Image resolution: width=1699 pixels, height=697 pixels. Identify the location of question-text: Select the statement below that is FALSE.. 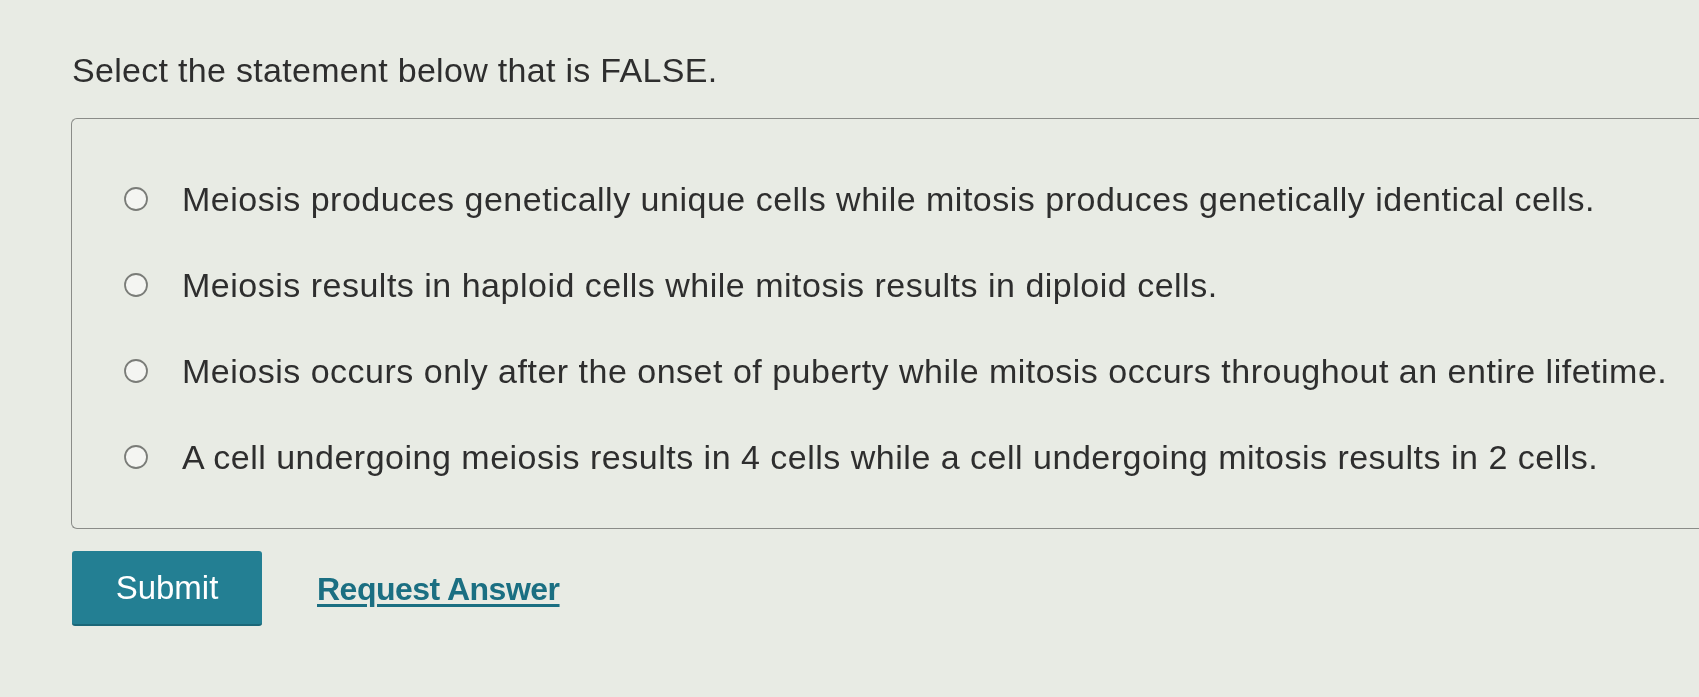
(395, 70).